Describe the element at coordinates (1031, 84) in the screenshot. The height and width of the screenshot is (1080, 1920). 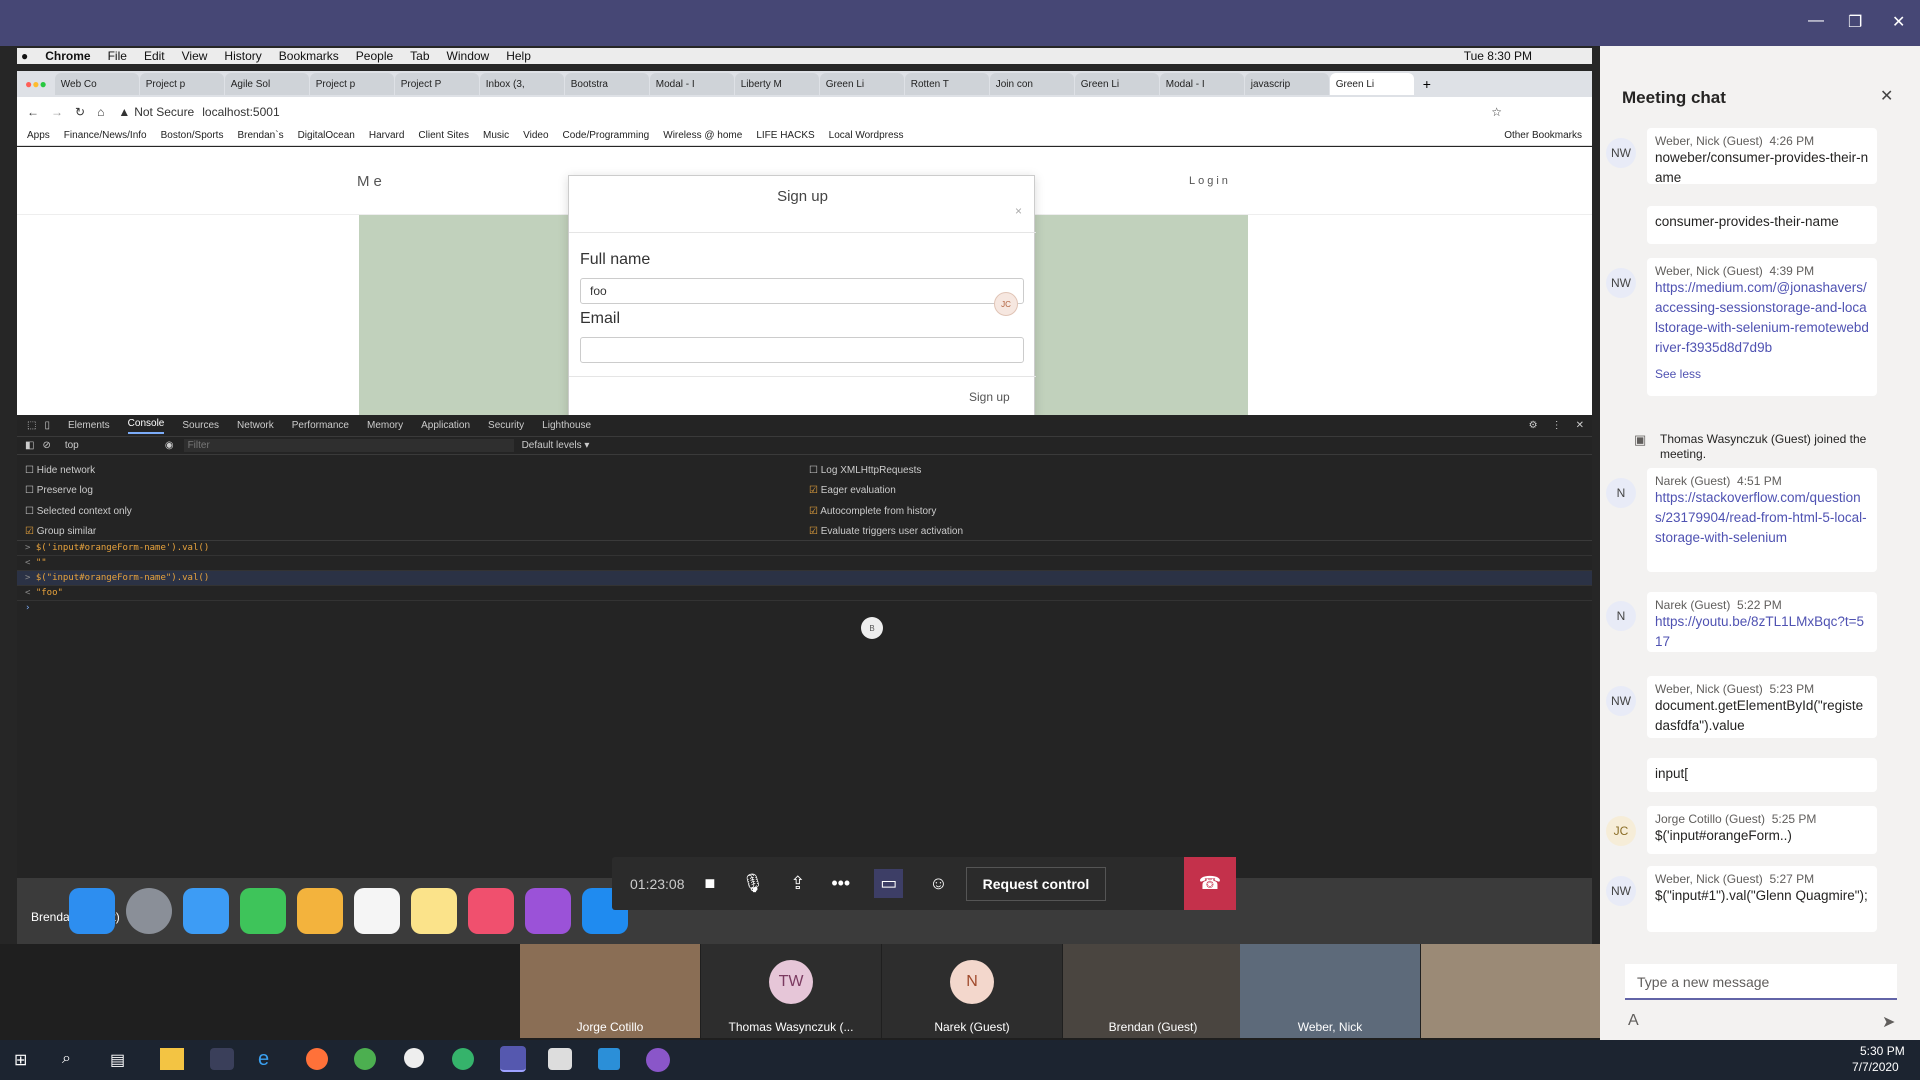
I see `chrome-tab: Join con` at that location.